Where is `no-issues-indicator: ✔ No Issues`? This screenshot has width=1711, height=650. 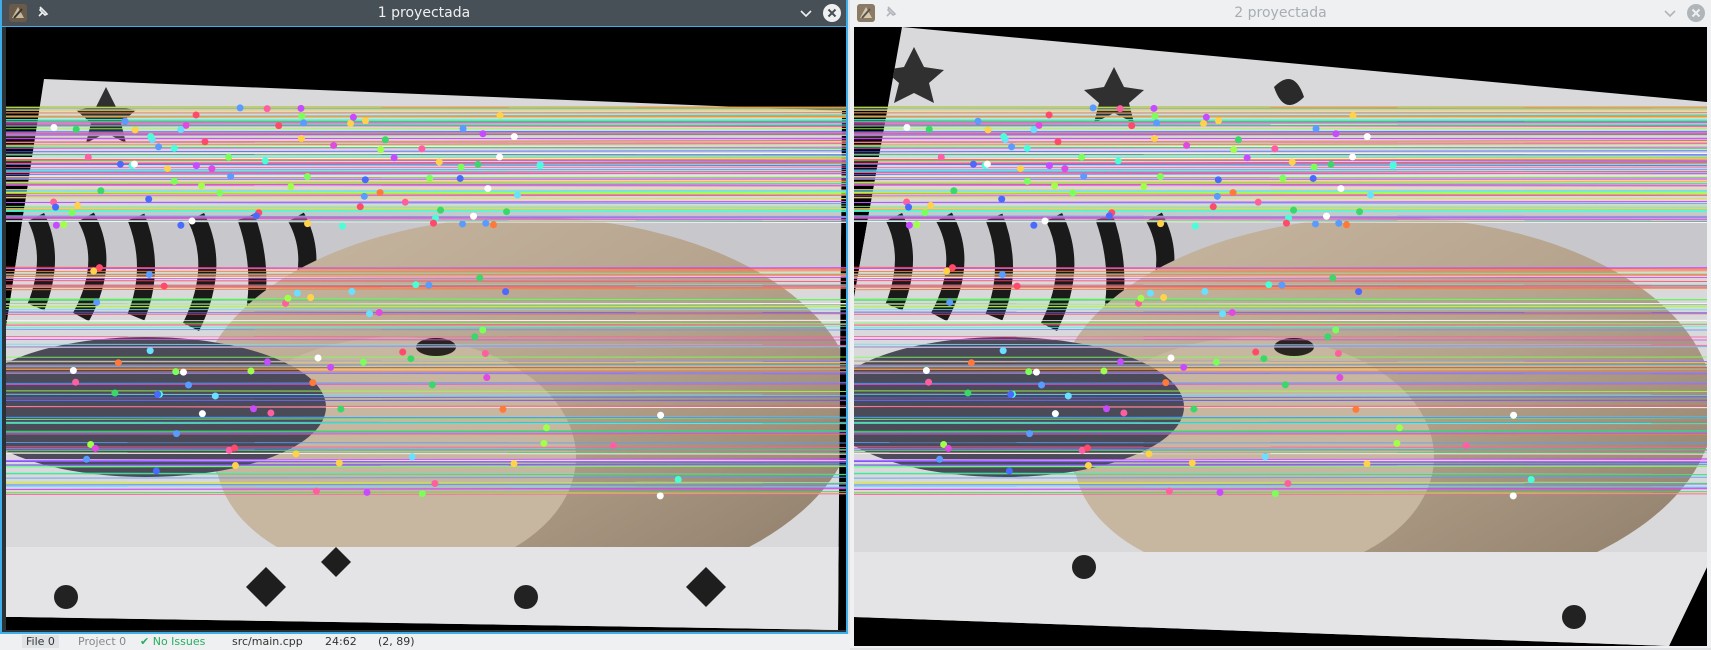 no-issues-indicator: ✔ No Issues is located at coordinates (172, 641).